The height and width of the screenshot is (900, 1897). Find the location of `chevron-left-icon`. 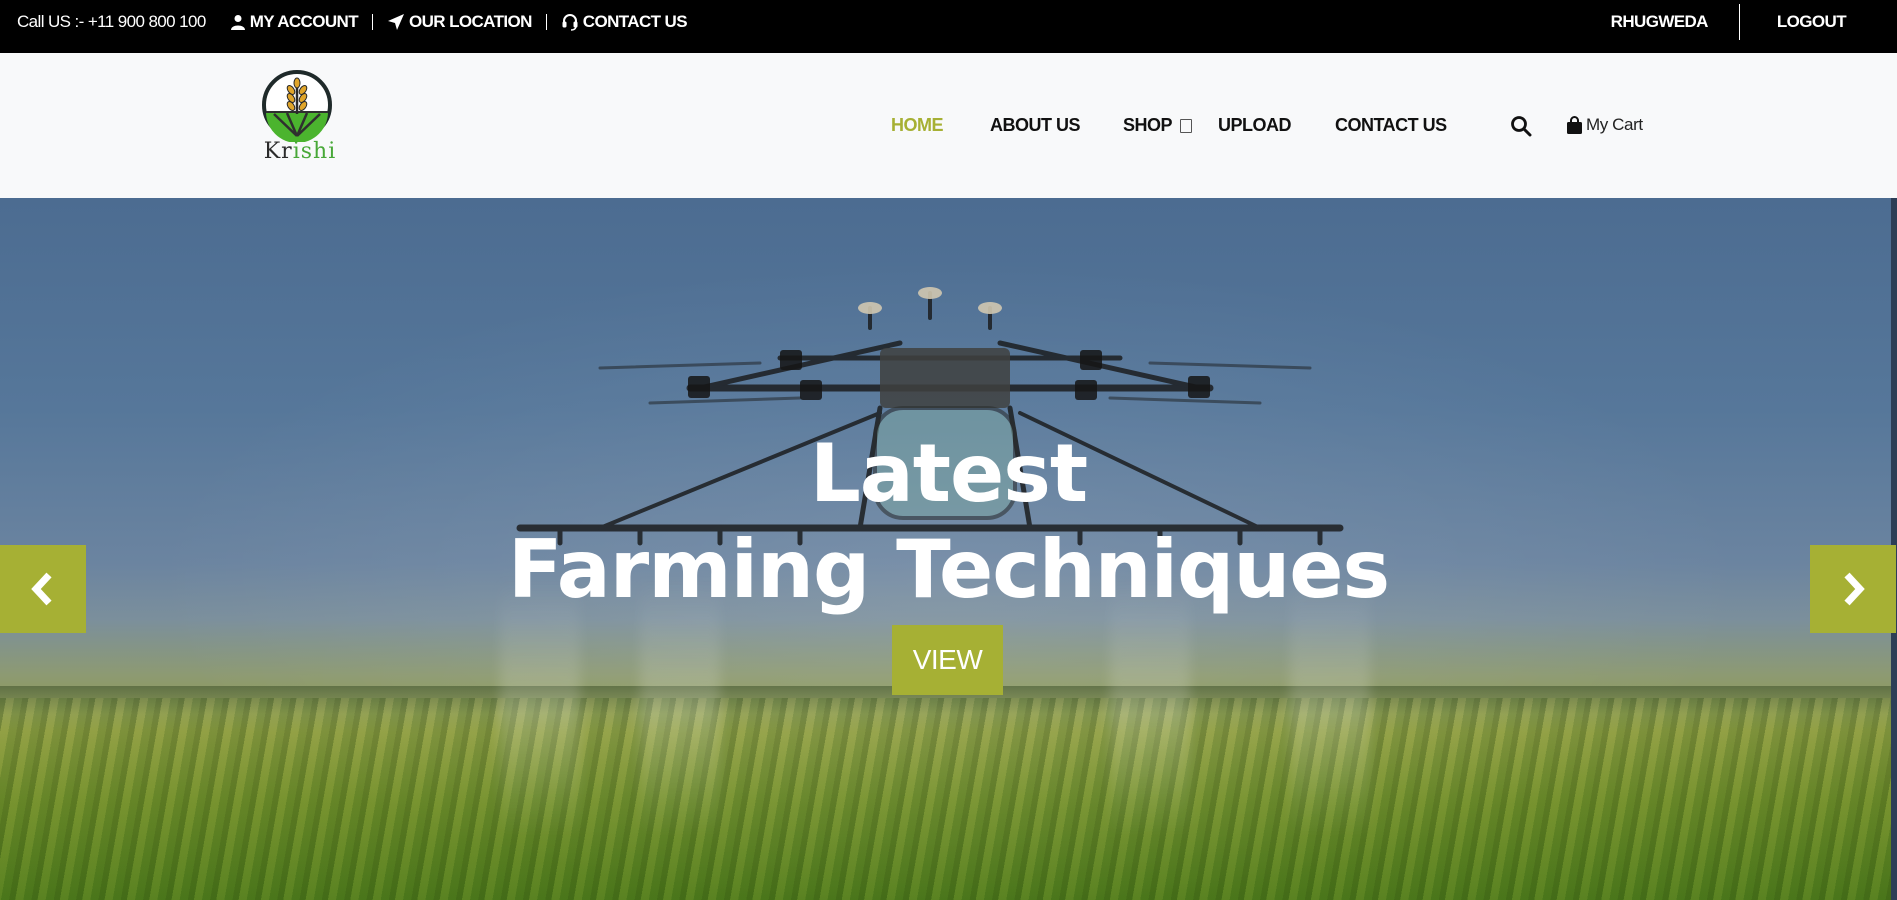

chevron-left-icon is located at coordinates (41, 589).